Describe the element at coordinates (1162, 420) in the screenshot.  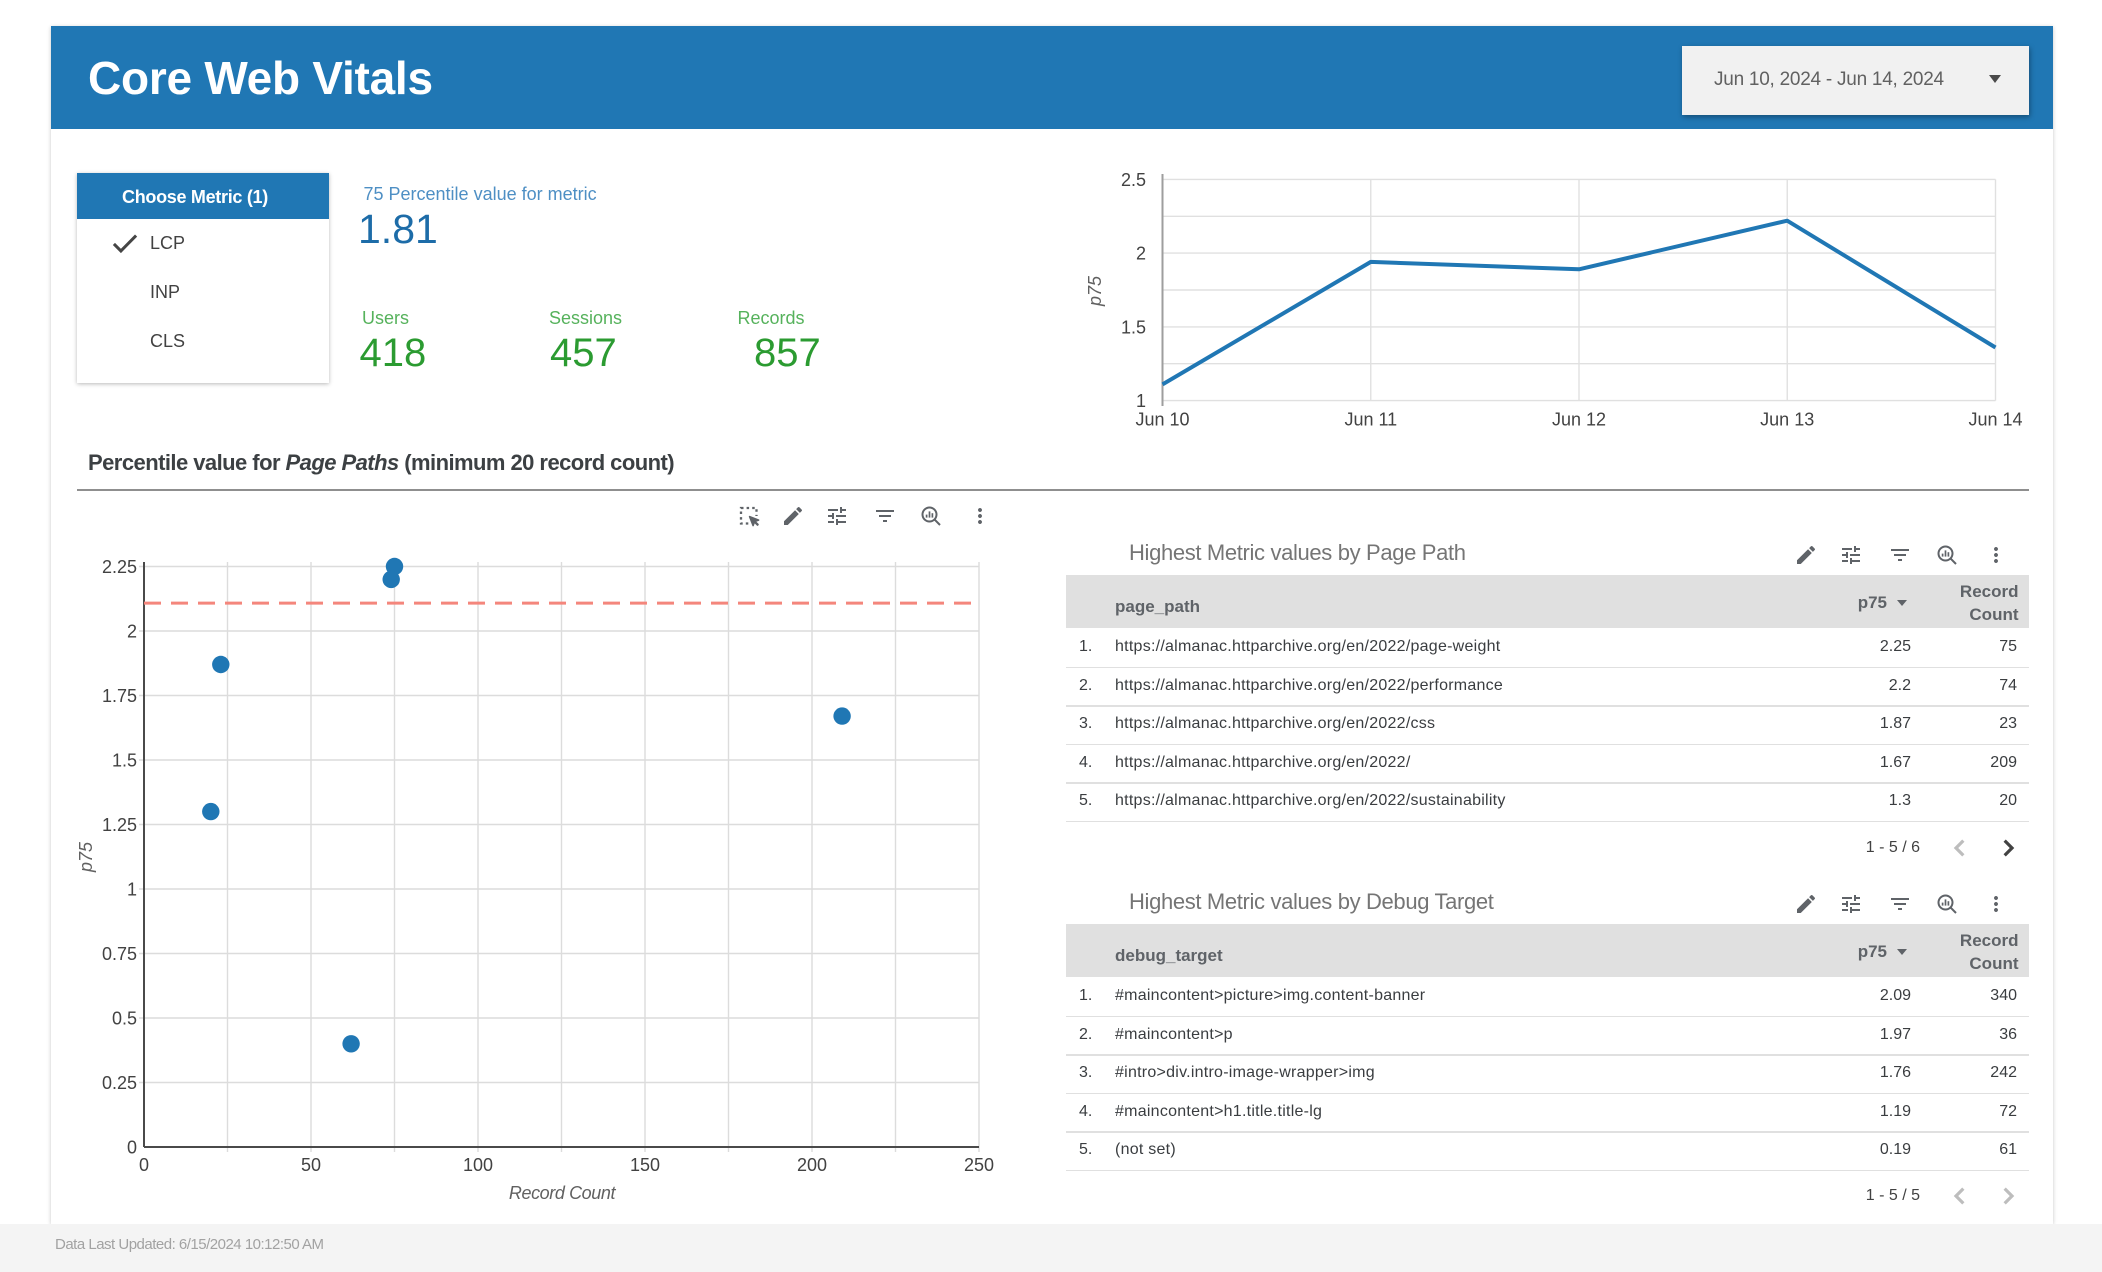
I see `svg-text: Jun 10` at that location.